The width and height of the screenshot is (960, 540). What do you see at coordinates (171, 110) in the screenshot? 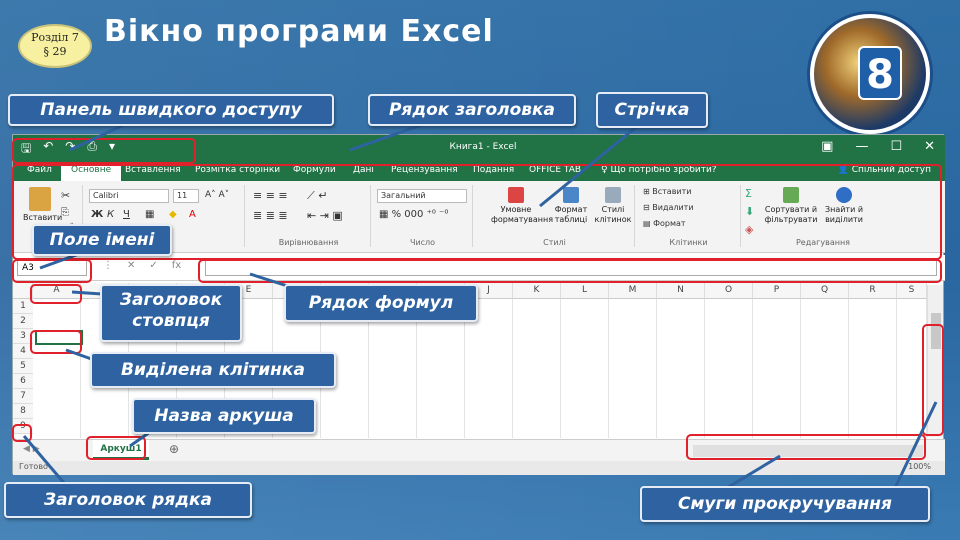
I see `callout-qat: Панель швидкого доступу` at bounding box center [171, 110].